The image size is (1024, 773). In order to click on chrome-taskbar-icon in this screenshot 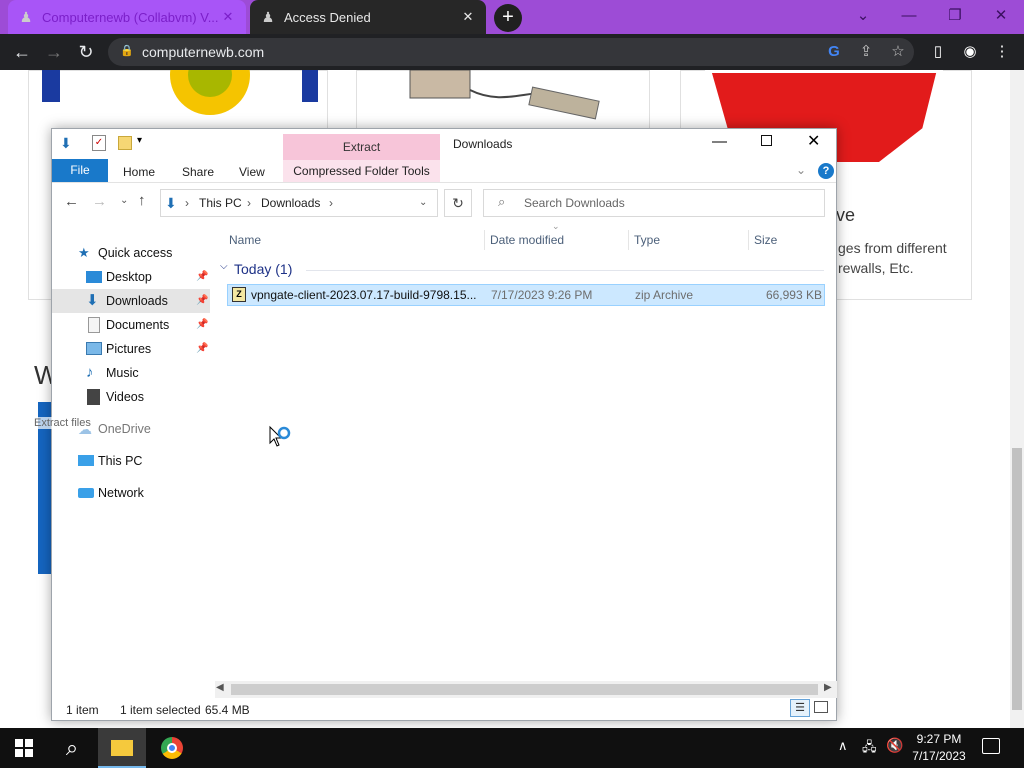, I will do `click(172, 748)`.